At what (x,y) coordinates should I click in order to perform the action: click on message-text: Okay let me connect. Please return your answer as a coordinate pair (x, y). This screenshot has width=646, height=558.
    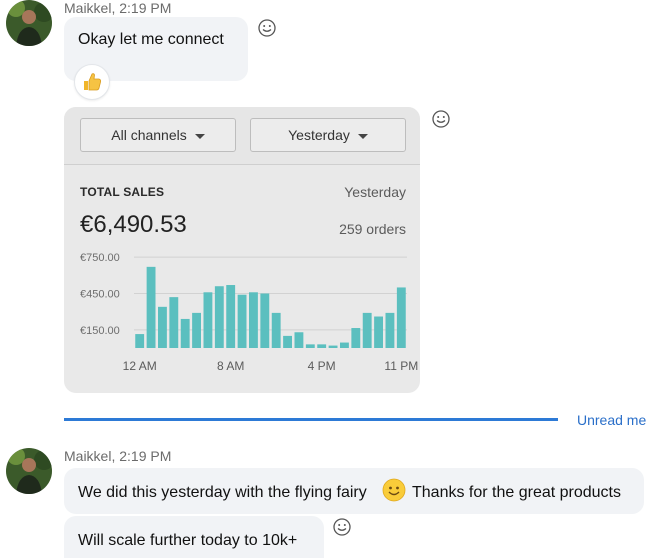
    Looking at the image, I should click on (151, 39).